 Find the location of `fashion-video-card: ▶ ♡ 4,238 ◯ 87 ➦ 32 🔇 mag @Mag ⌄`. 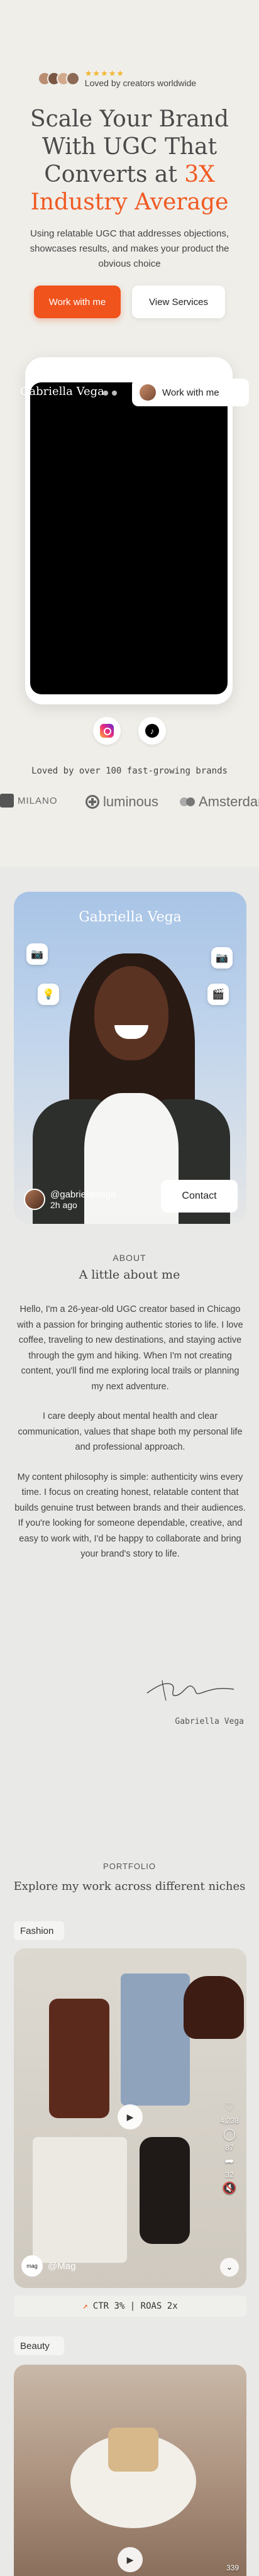

fashion-video-card: ▶ ♡ 4,238 ◯ 87 ➦ 32 🔇 mag @Mag ⌄ is located at coordinates (130, 2118).